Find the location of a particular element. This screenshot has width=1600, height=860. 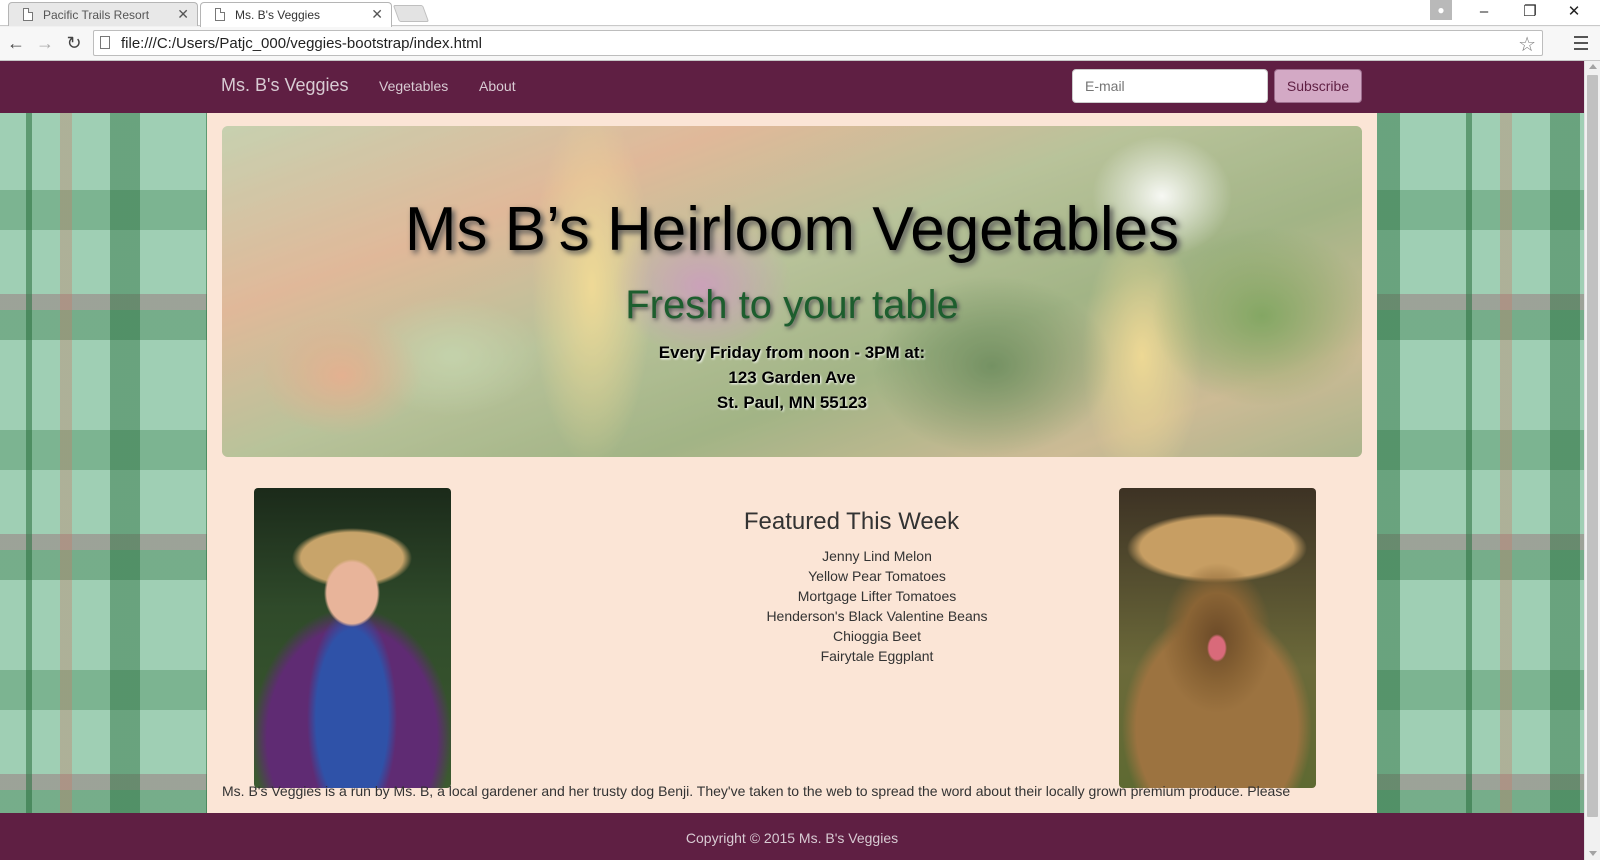

star-icon: ☆ is located at coordinates (1527, 44).